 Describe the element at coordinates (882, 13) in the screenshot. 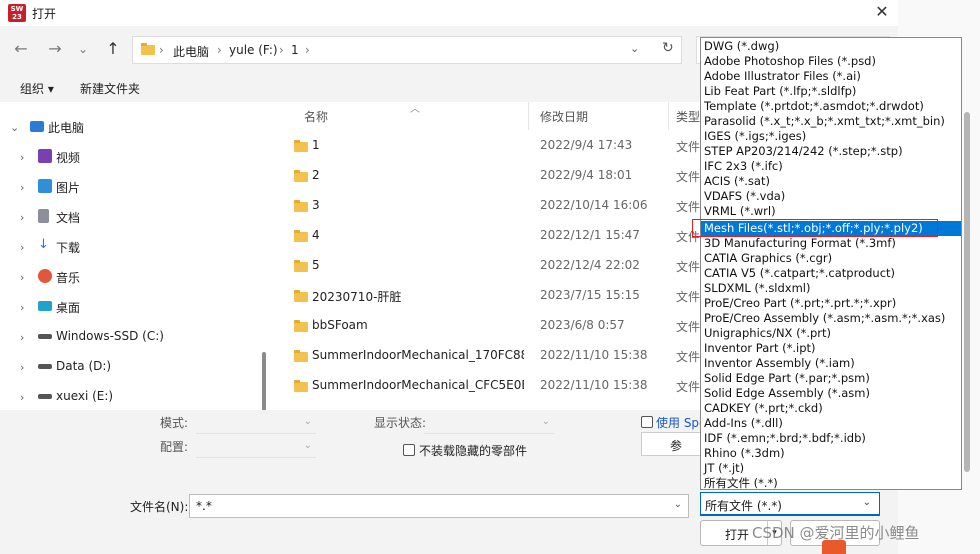

I see `close-button: ✕` at that location.